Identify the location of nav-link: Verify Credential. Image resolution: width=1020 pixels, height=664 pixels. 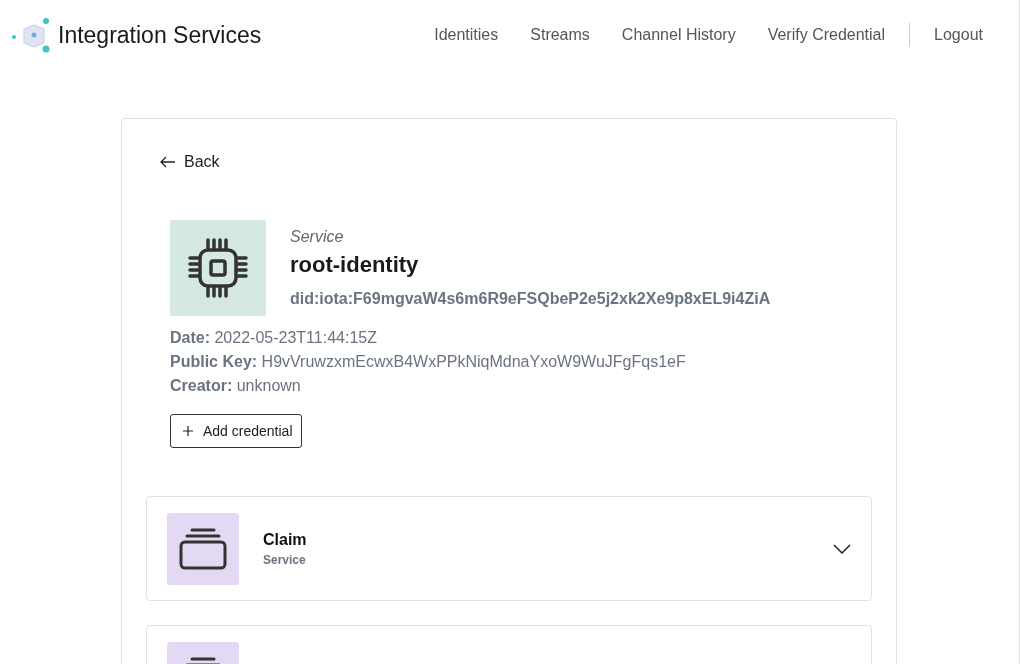
(826, 35).